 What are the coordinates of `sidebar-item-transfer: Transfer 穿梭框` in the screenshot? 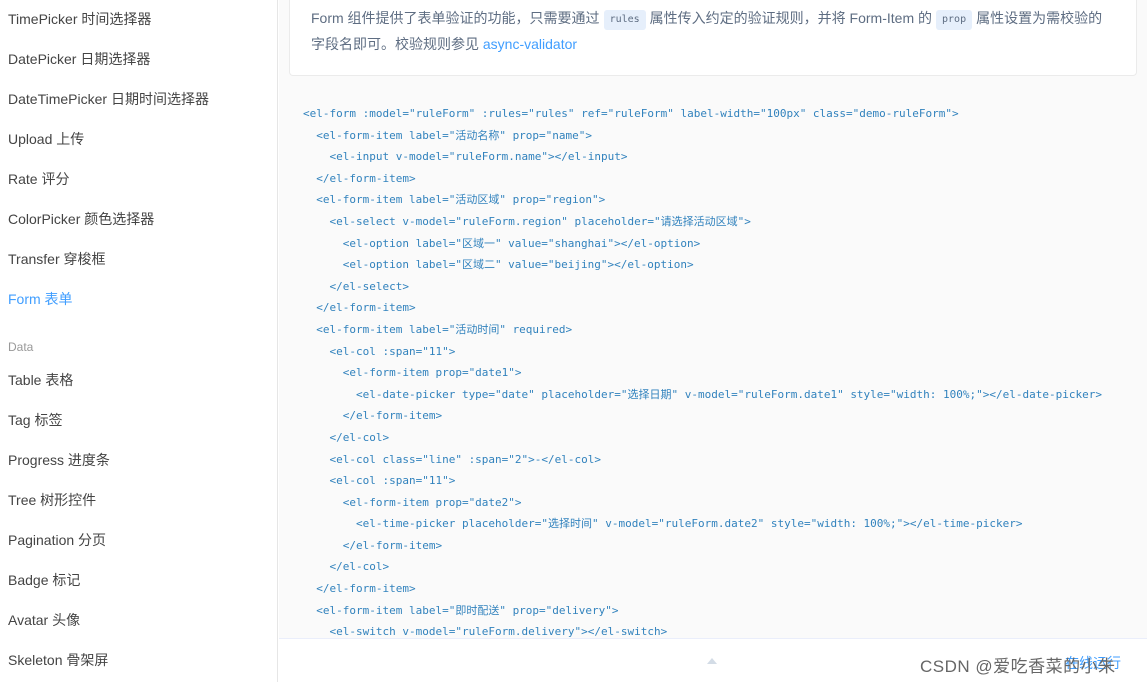 It's located at (57, 259).